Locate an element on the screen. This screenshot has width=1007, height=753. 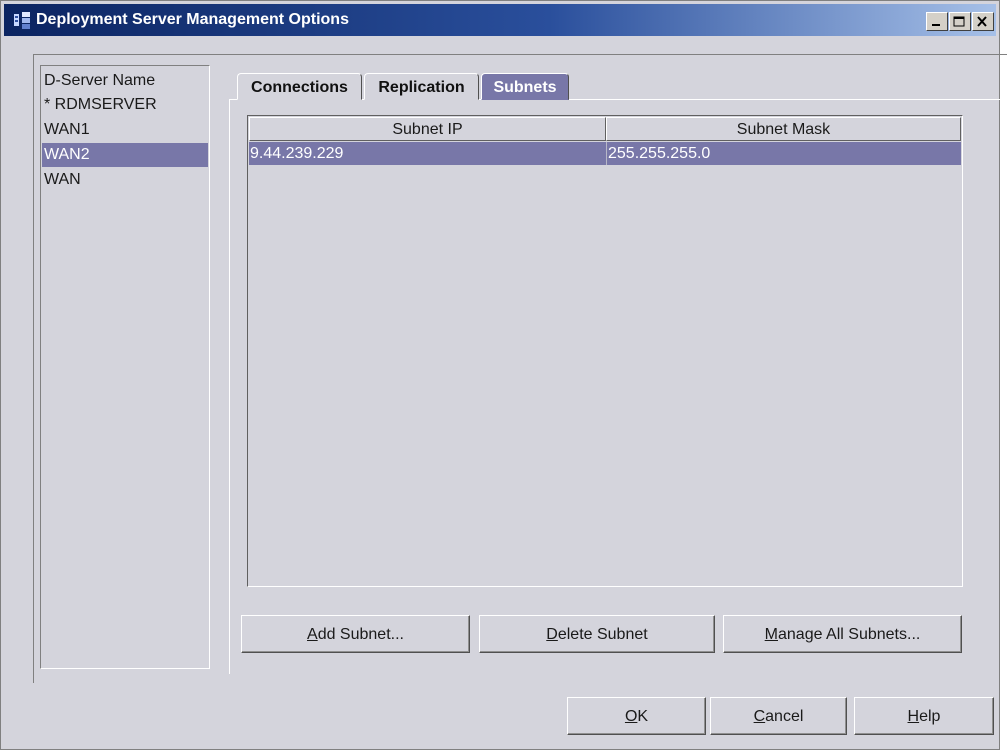
maximize-button is located at coordinates (960, 21).